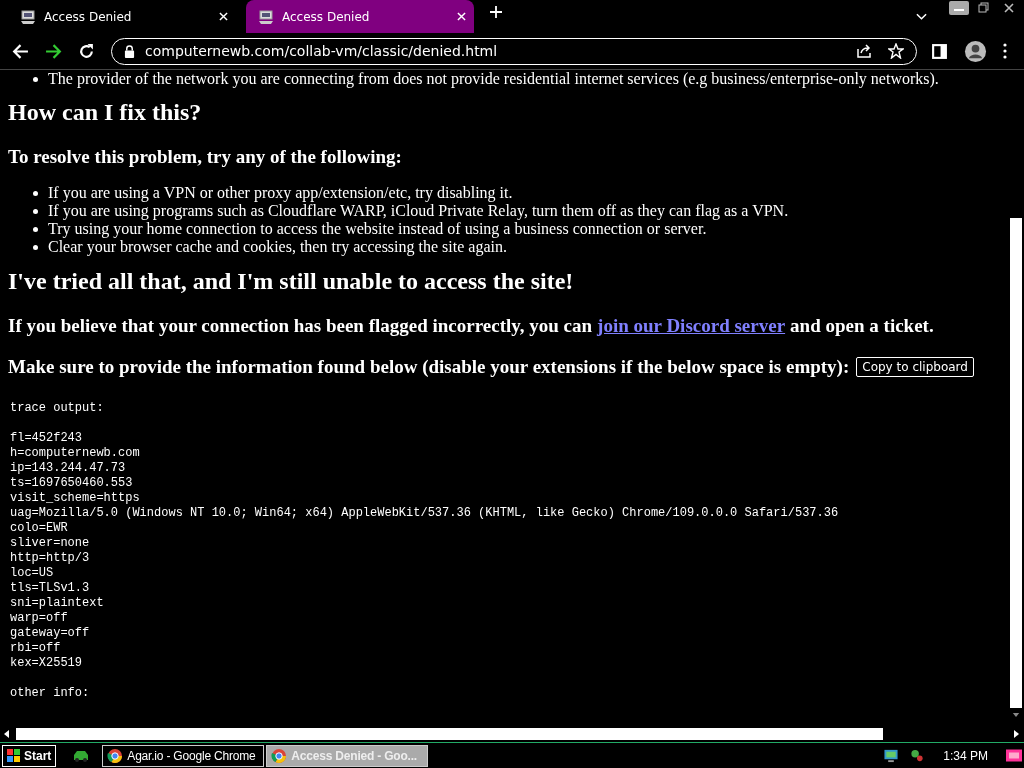  Describe the element at coordinates (896, 51) in the screenshot. I see `star-icon` at that location.